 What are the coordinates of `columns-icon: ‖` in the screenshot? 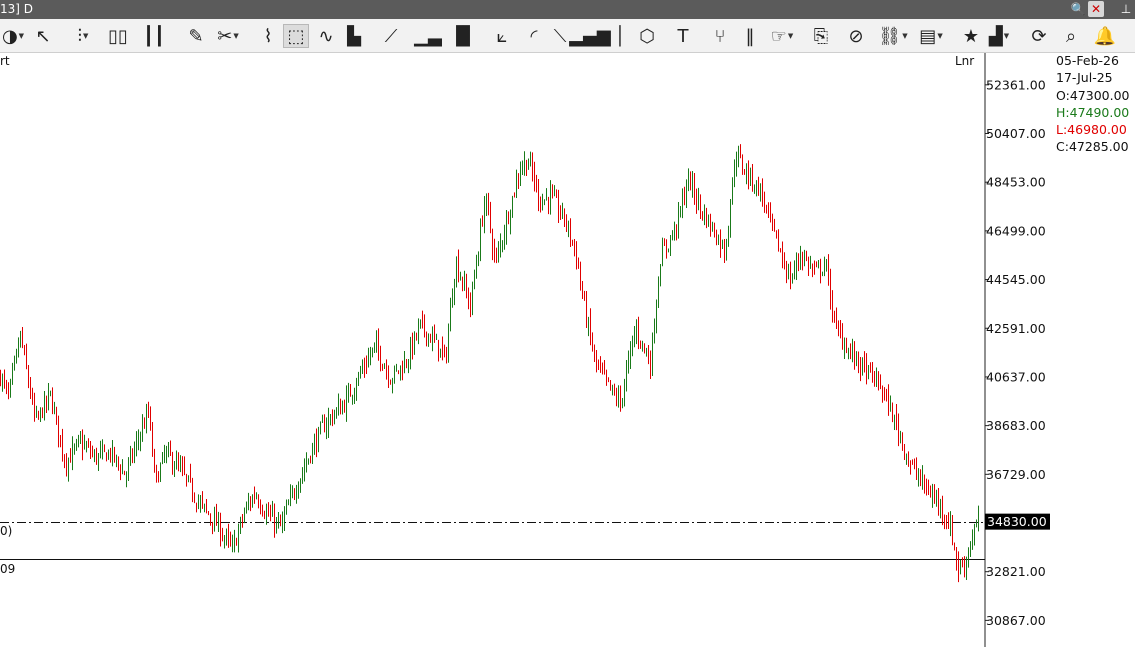 It's located at (750, 36).